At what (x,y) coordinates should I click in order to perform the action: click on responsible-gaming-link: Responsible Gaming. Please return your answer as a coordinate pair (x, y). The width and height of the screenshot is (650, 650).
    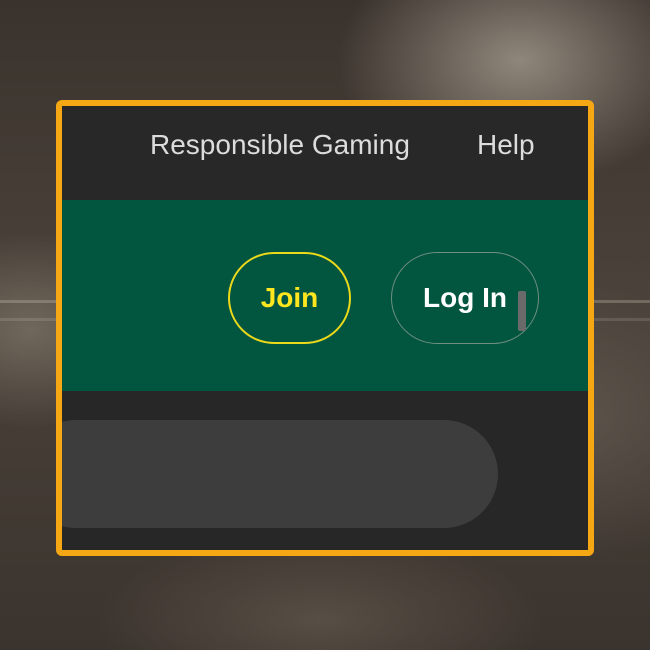
    Looking at the image, I should click on (280, 145).